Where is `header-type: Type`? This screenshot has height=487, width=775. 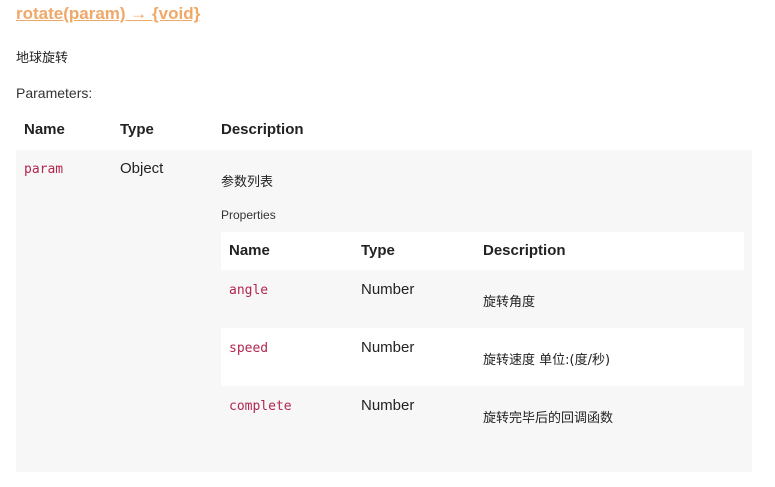
header-type: Type is located at coordinates (137, 129).